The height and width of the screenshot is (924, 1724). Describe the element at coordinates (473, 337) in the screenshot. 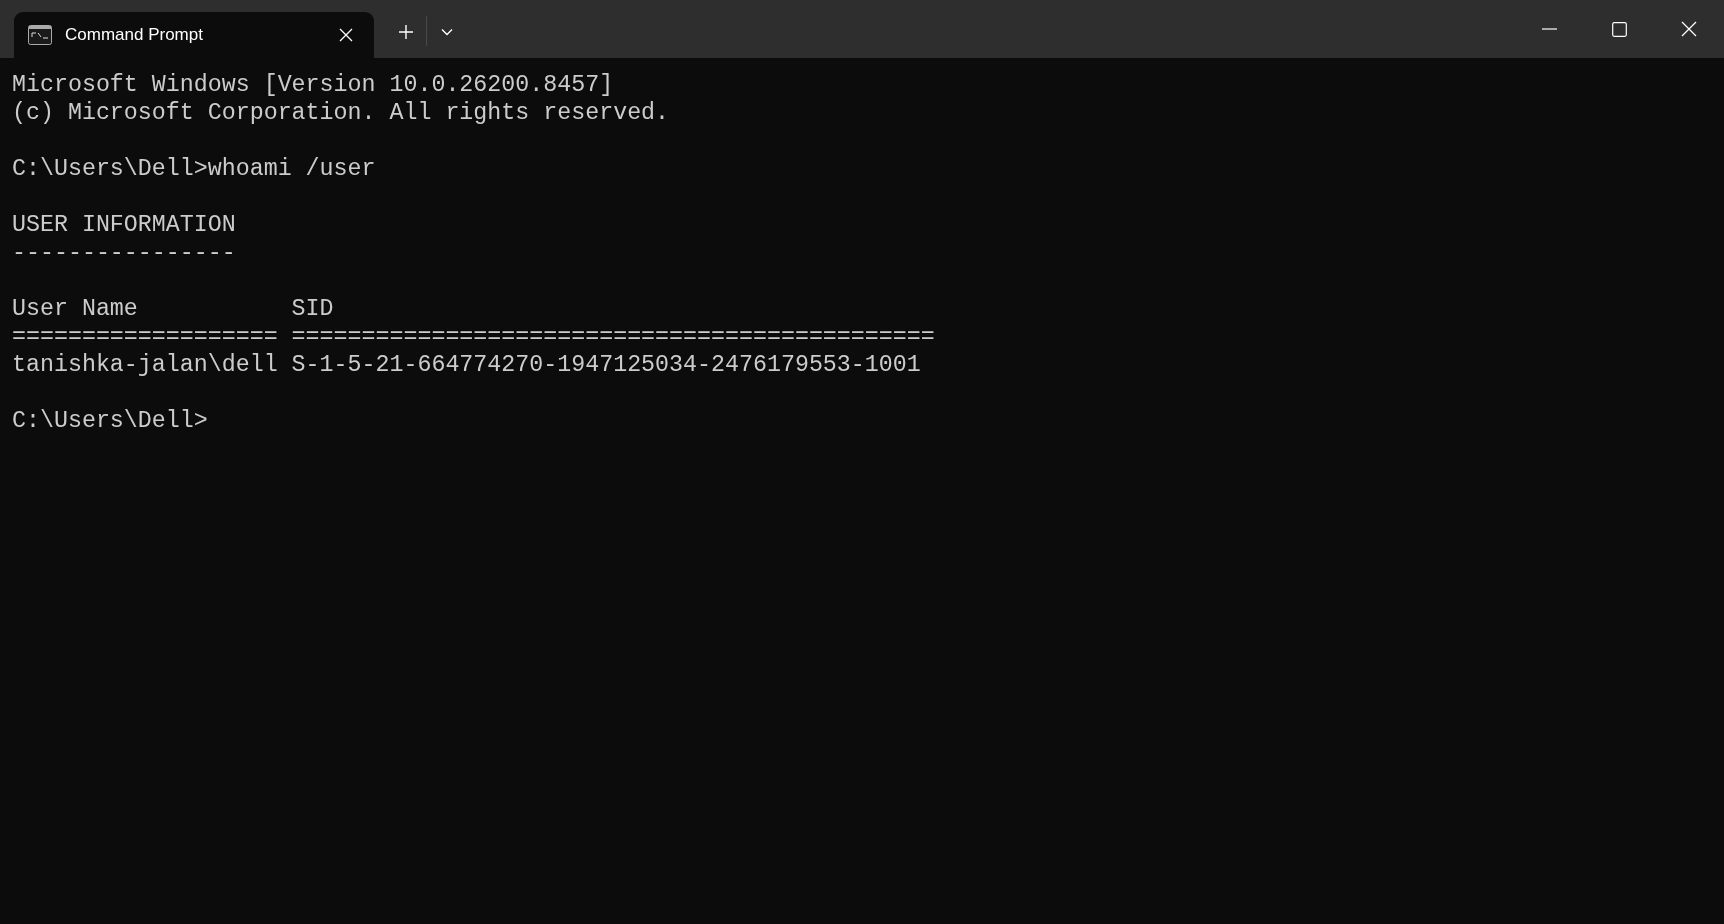

I see `terminal-line: =================== ==============================================` at that location.